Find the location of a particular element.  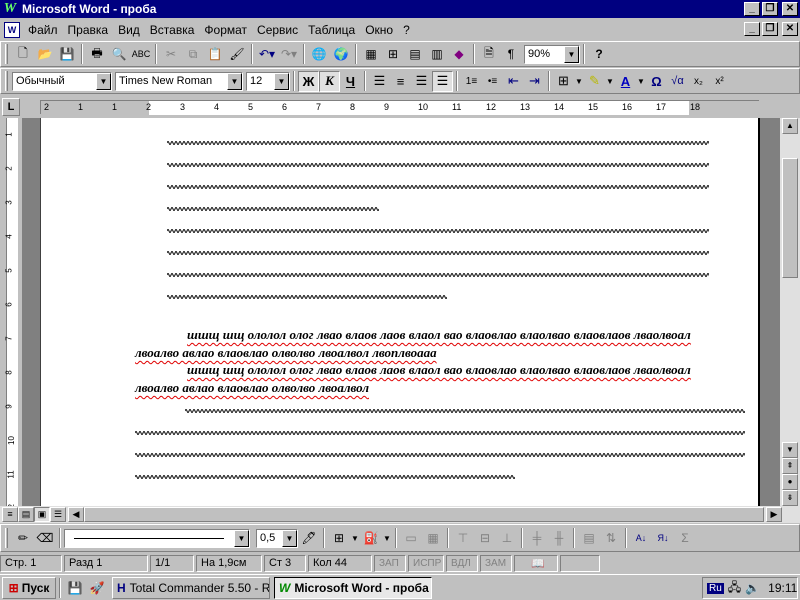

line-style-select: ▼ is located at coordinates (157, 538).